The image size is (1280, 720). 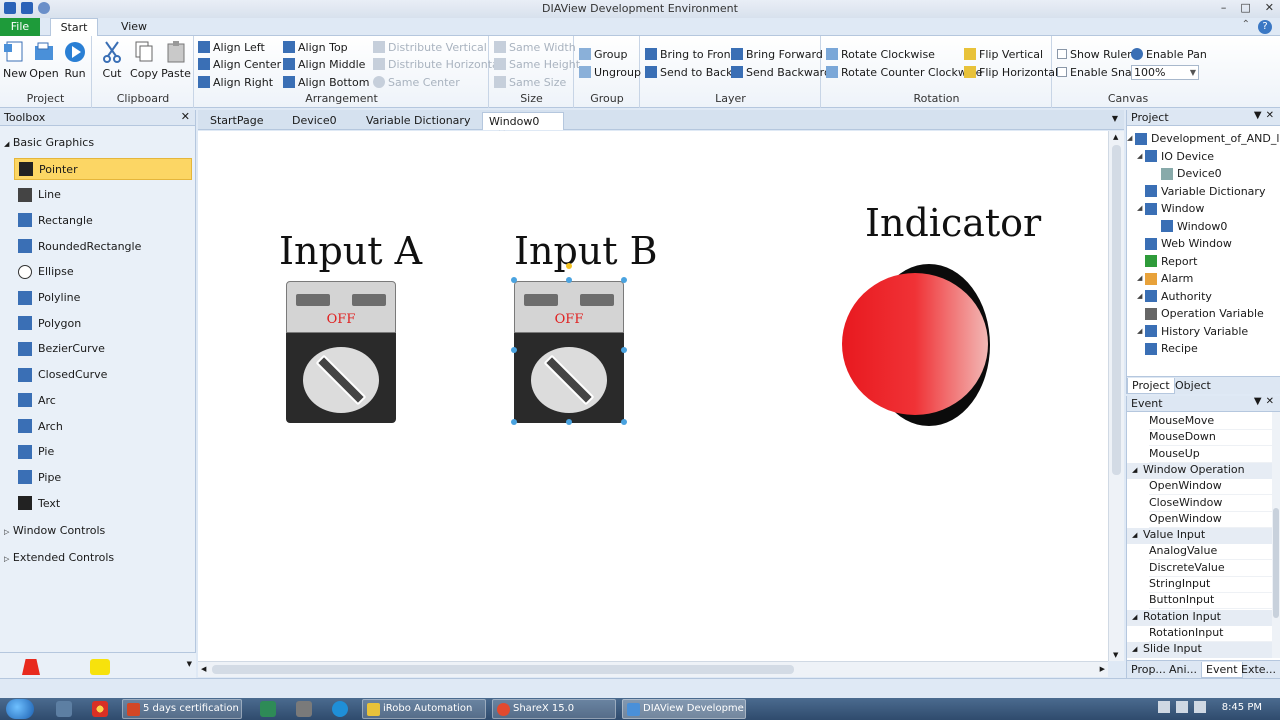 I want to click on run-button: Run, so click(x=75, y=60).